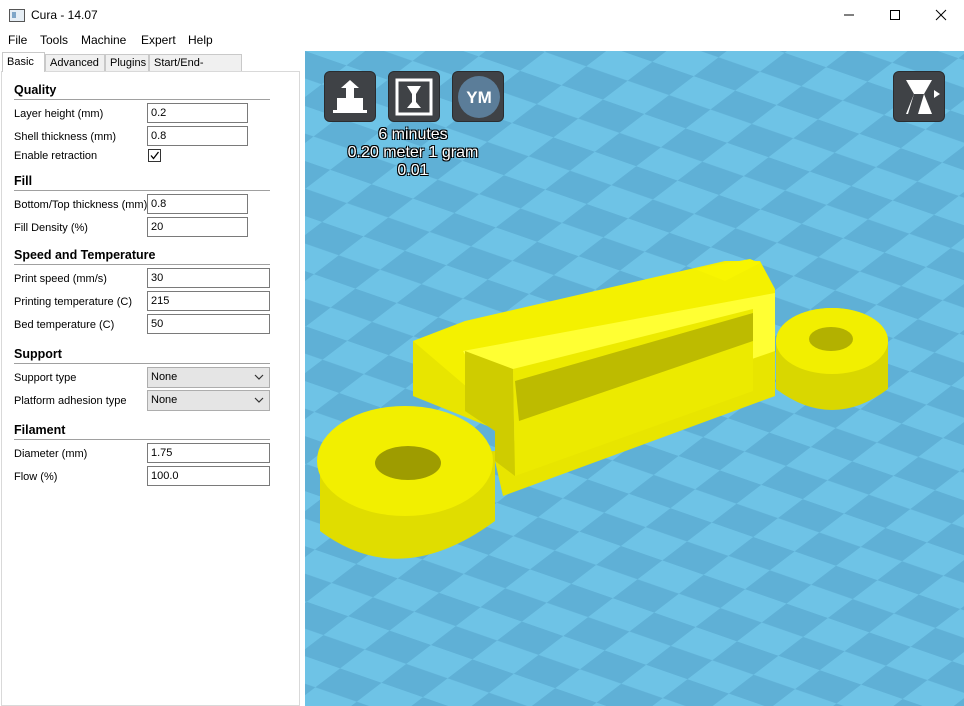  I want to click on view-mode-button, so click(919, 96).